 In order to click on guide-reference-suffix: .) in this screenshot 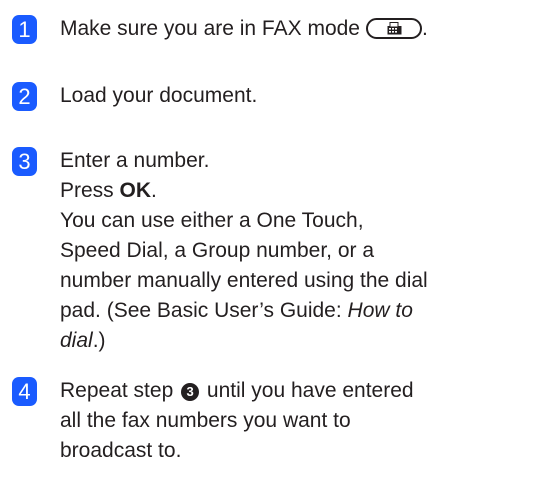, I will do `click(99, 340)`.